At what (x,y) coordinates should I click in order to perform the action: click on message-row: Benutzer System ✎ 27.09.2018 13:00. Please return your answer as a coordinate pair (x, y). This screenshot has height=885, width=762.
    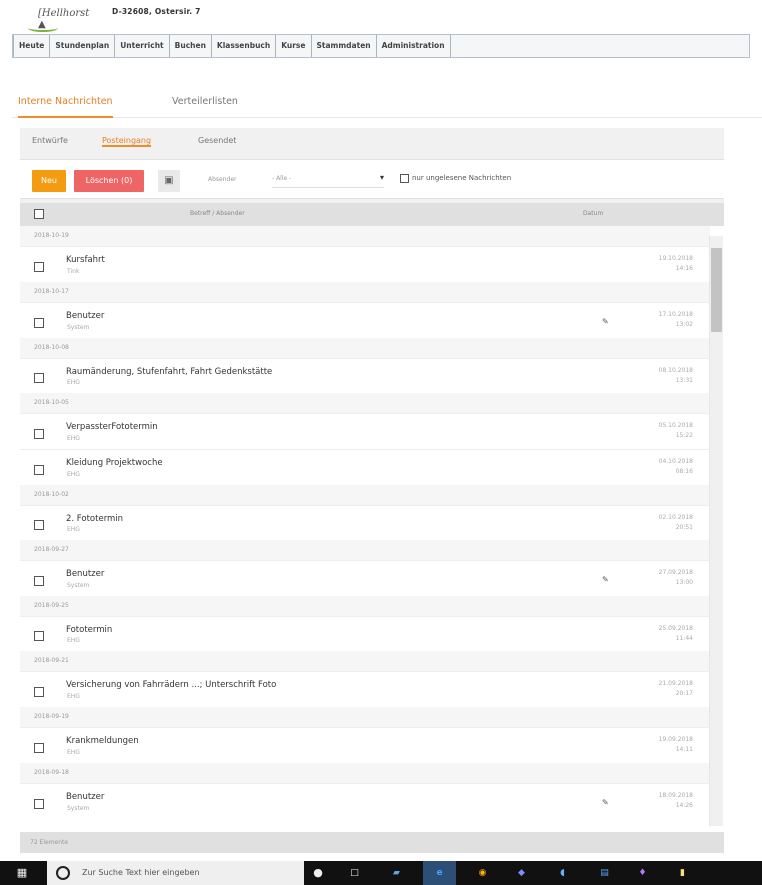
    Looking at the image, I should click on (365, 578).